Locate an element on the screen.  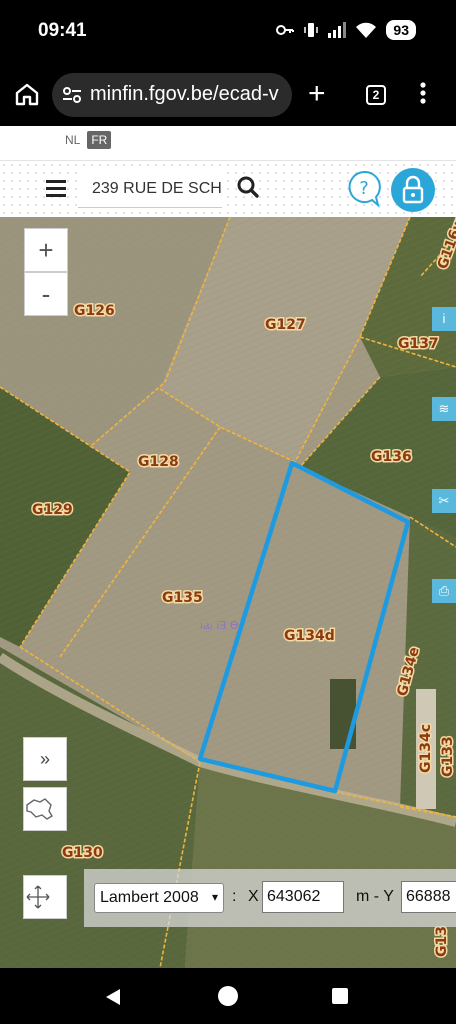
search-icon is located at coordinates (248, 187).